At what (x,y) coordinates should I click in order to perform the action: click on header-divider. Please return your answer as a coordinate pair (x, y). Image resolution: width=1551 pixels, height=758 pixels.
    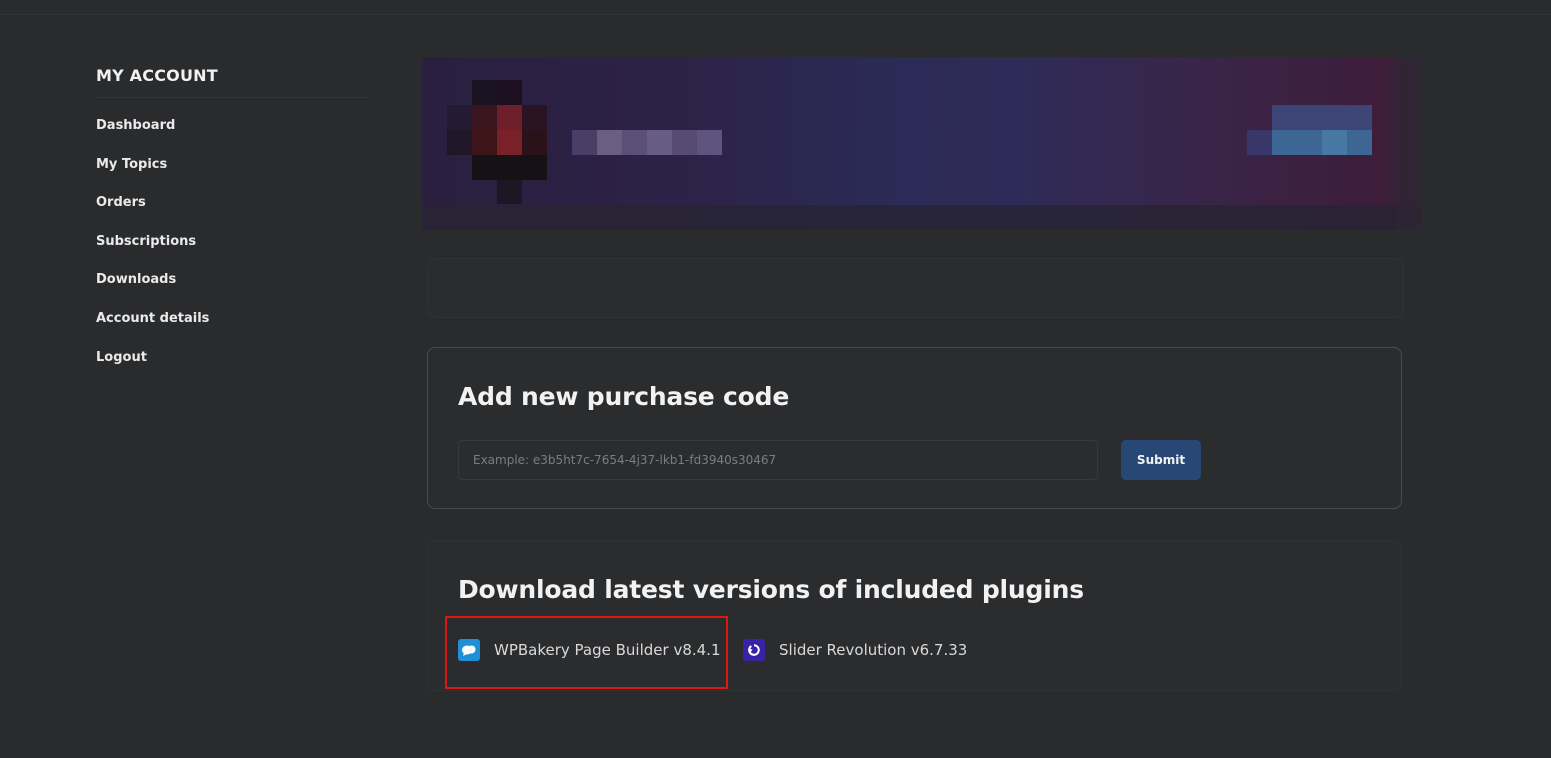
    Looking at the image, I should click on (775, 14).